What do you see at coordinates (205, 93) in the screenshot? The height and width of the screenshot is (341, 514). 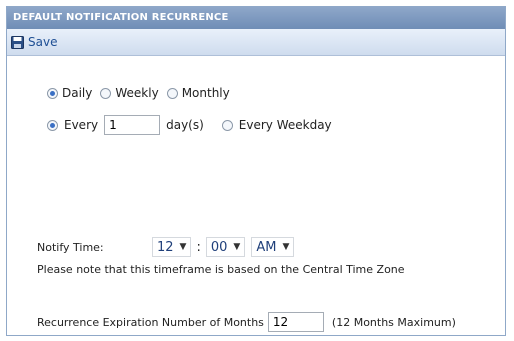 I see `monthly-label: Monthly` at bounding box center [205, 93].